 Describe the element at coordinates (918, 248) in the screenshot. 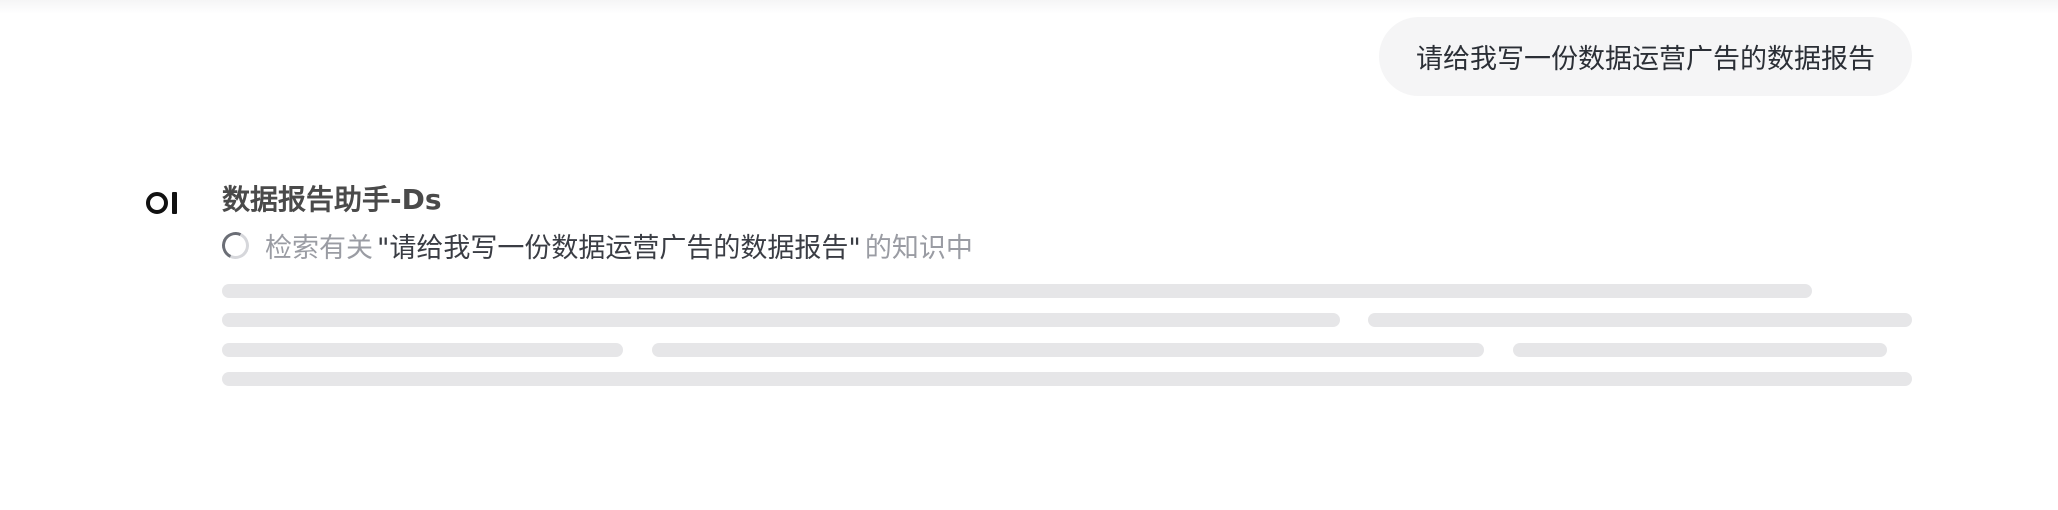

I see `status-suffix: 的知识中` at that location.